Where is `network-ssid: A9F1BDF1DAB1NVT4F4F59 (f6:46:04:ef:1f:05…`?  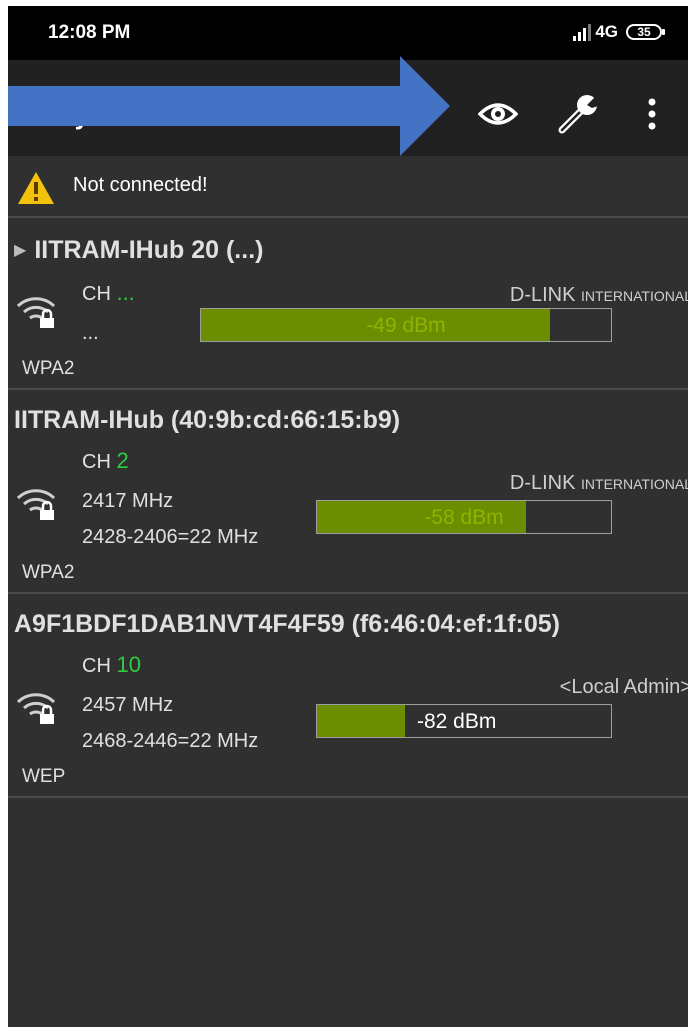
network-ssid: A9F1BDF1DAB1NVT4F4F59 (f6:46:04:ef:1f:05… is located at coordinates (287, 624).